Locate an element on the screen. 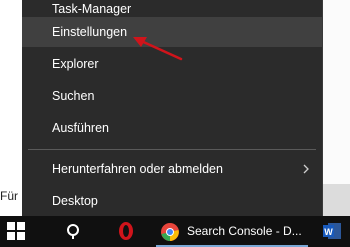 The width and height of the screenshot is (350, 247). annotation-arrow-icon is located at coordinates (158, 49).